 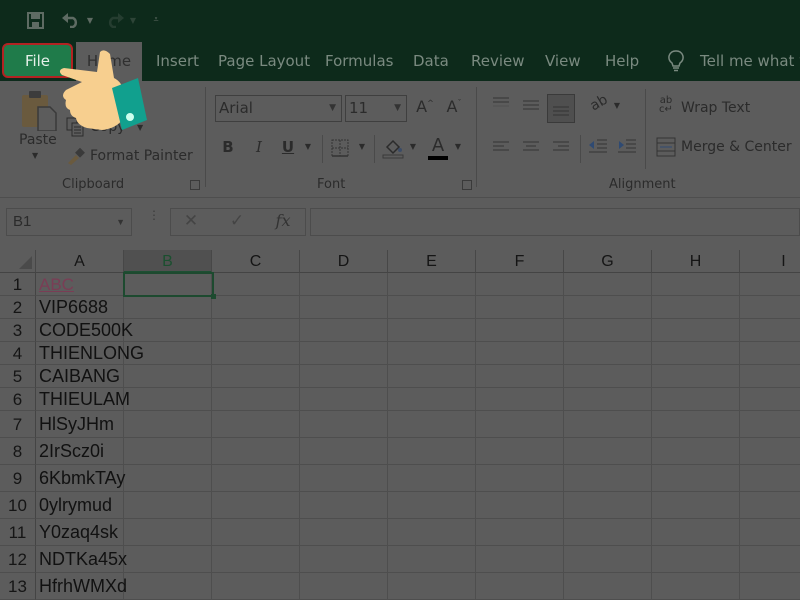 I want to click on row-header: 9, so click(x=18, y=478).